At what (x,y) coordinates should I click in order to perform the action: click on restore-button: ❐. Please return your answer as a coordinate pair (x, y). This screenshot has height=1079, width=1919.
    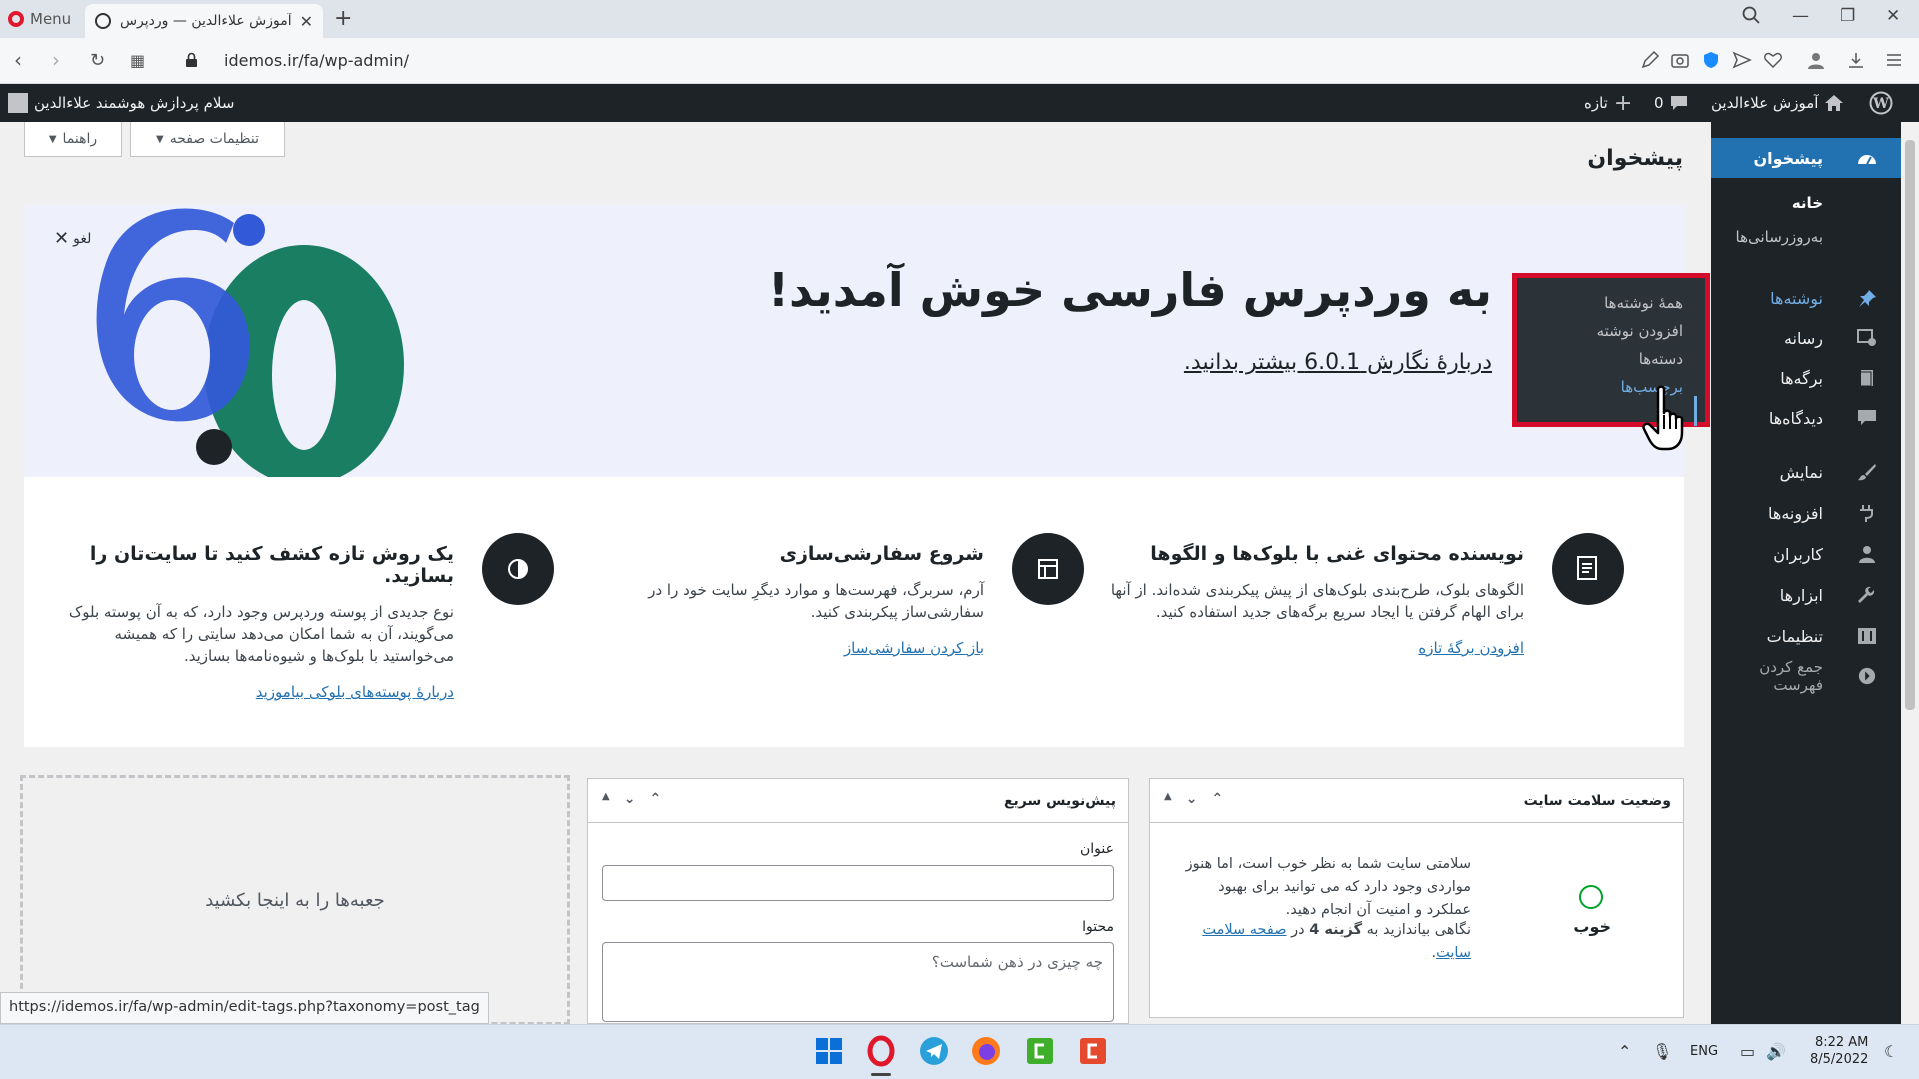
    Looking at the image, I should click on (1847, 16).